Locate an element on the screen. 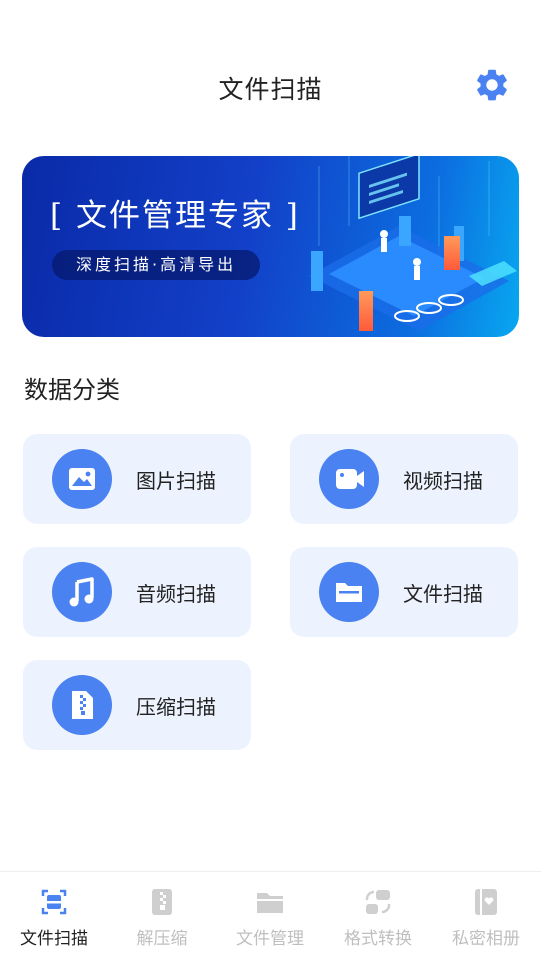 The width and height of the screenshot is (541, 962). tab-label: 解压缩 is located at coordinates (162, 939).